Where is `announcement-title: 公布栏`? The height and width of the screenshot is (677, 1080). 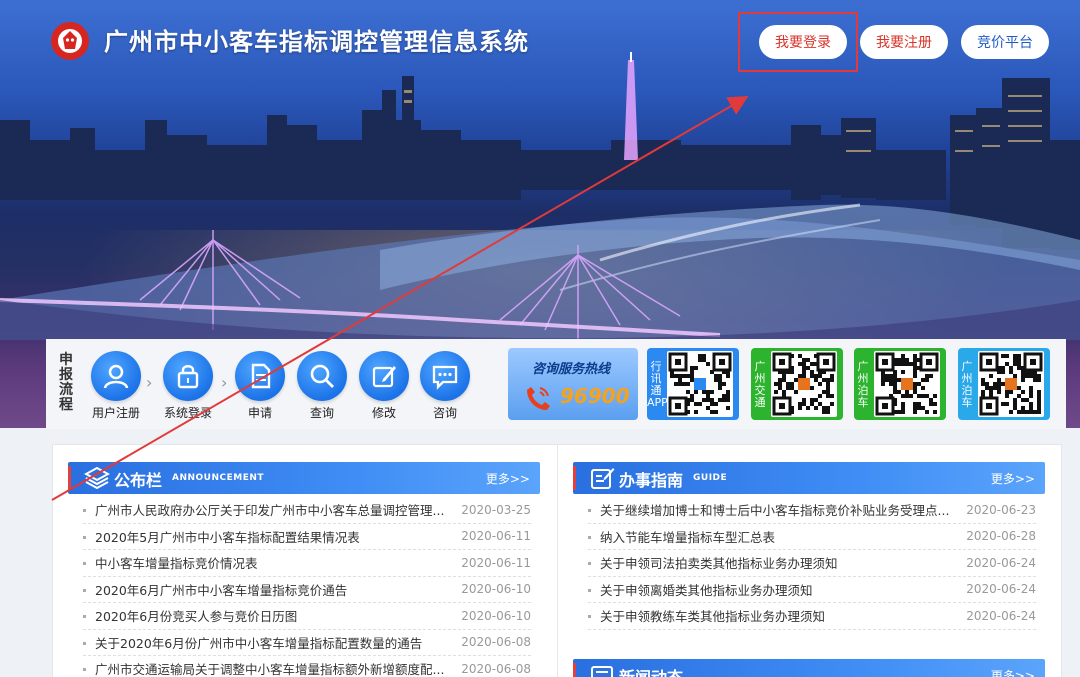
announcement-title: 公布栏 is located at coordinates (138, 480).